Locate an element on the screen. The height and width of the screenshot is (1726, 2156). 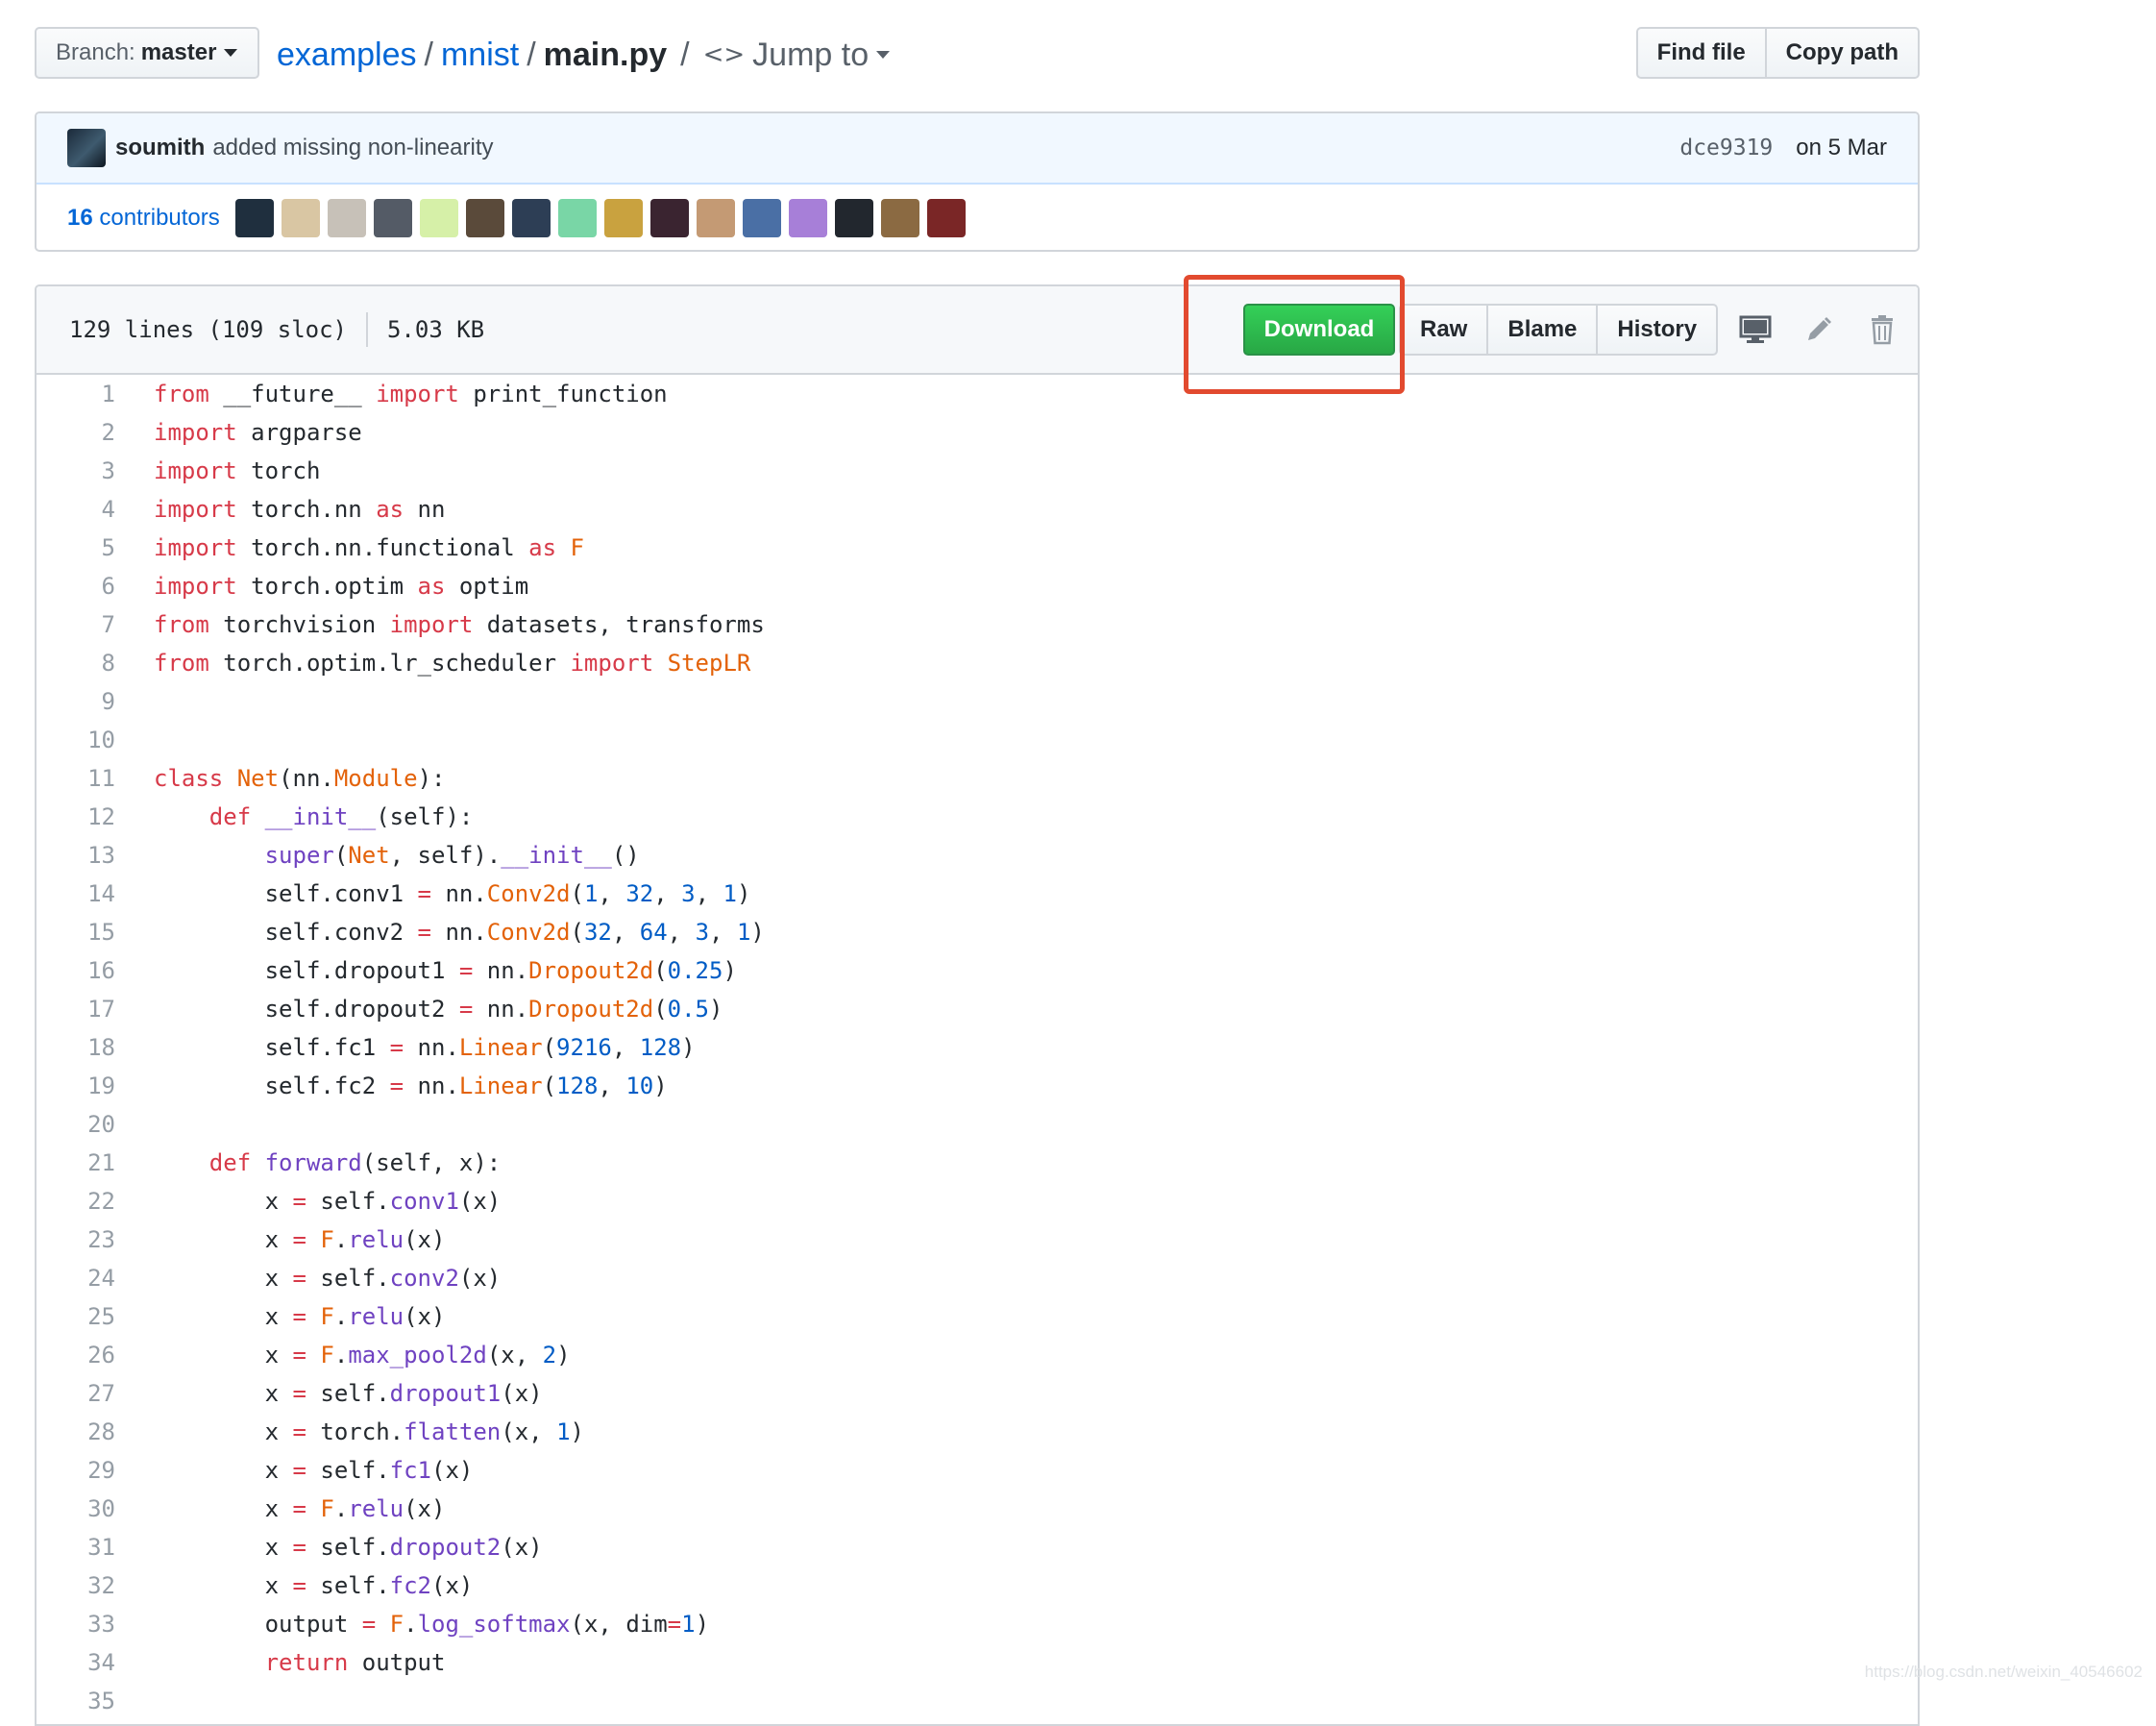
code-text: import argparse is located at coordinates (258, 433).